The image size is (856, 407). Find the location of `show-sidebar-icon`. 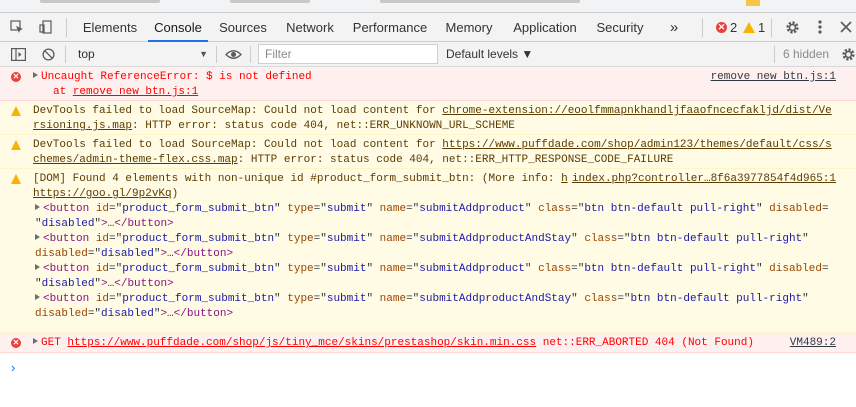

show-sidebar-icon is located at coordinates (18, 54).